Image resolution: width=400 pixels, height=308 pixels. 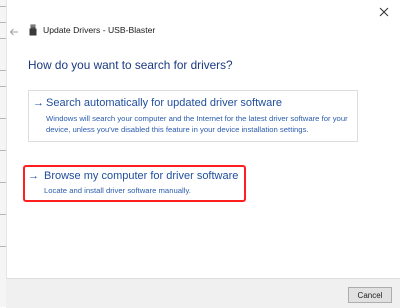 I want to click on background-window-edge, so click(x=3, y=153).